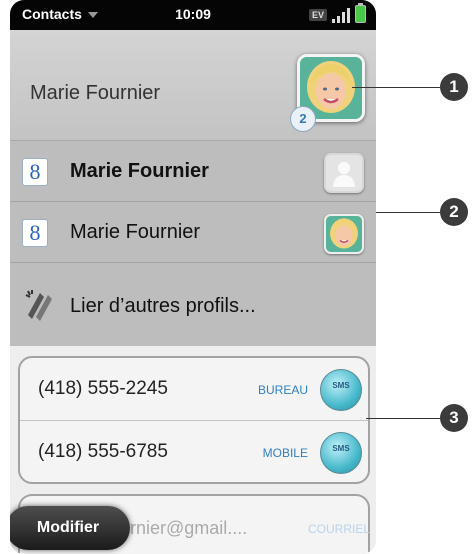  Describe the element at coordinates (454, 418) in the screenshot. I see `callout-badge: 3` at that location.